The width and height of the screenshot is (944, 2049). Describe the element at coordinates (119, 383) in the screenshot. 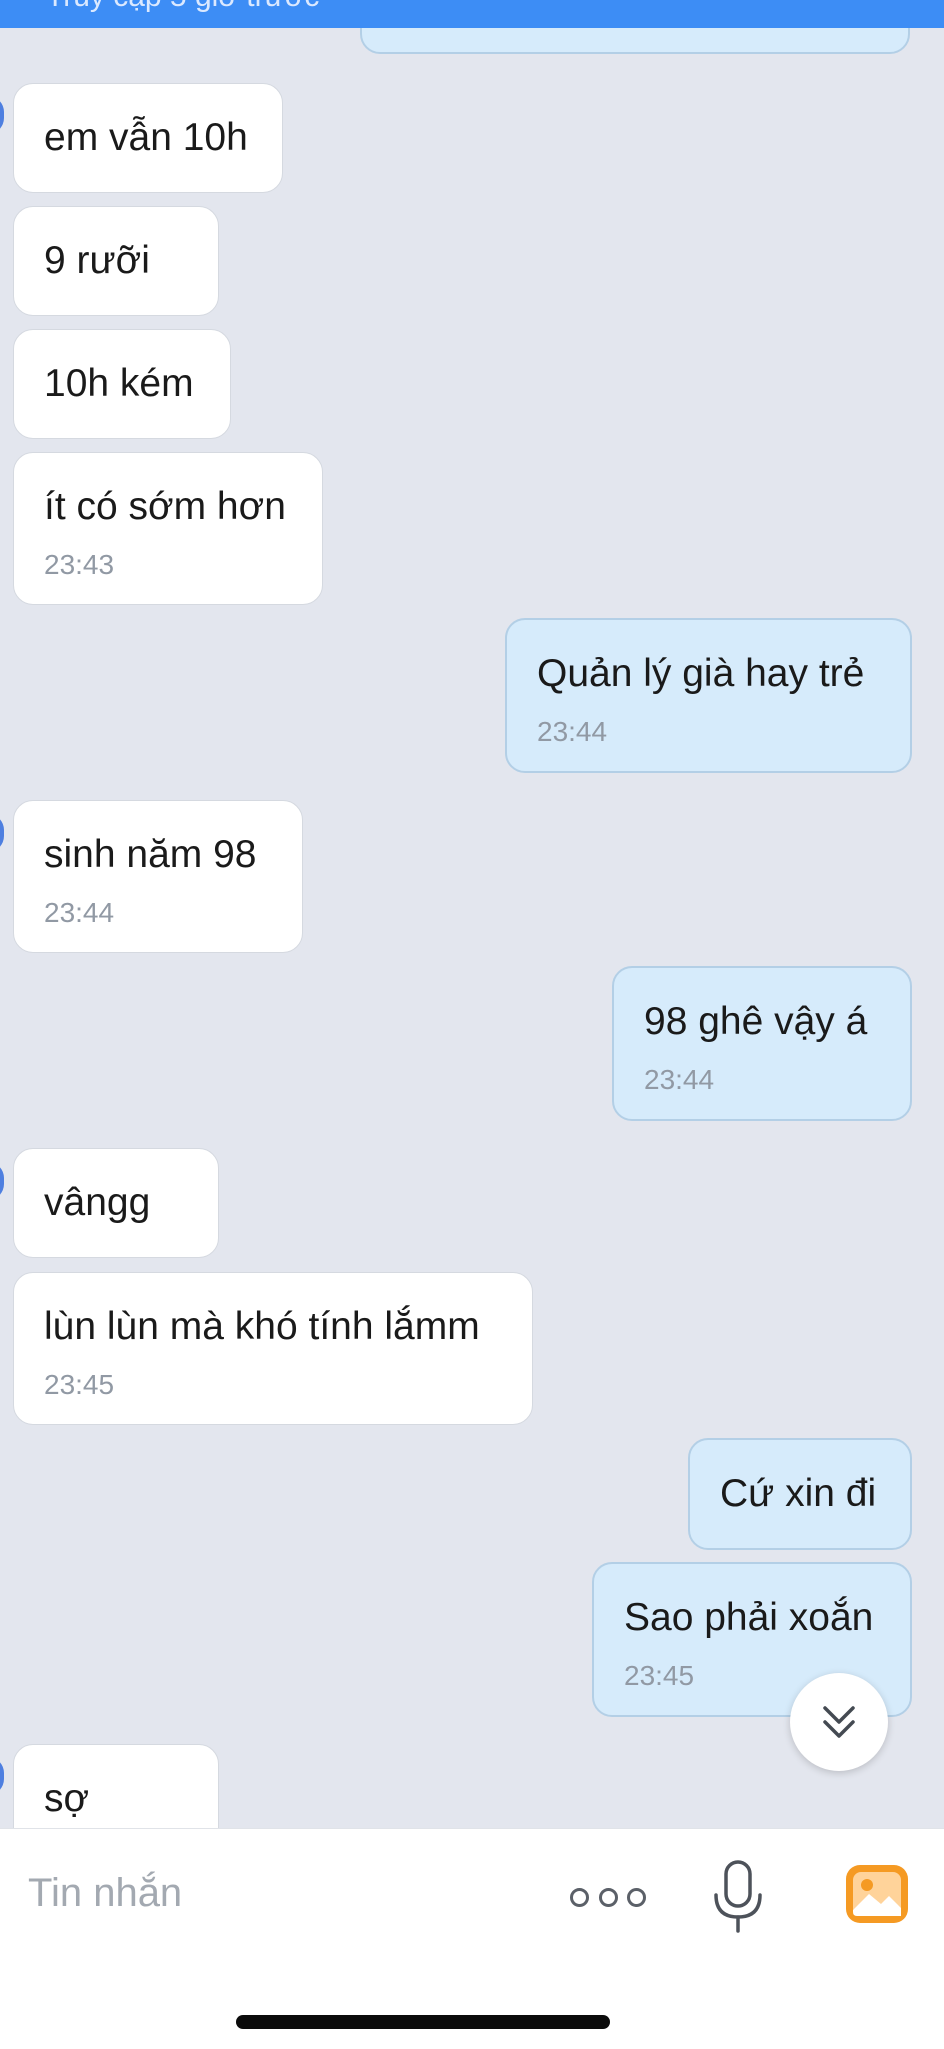

I see `message-text: 10h kém` at that location.